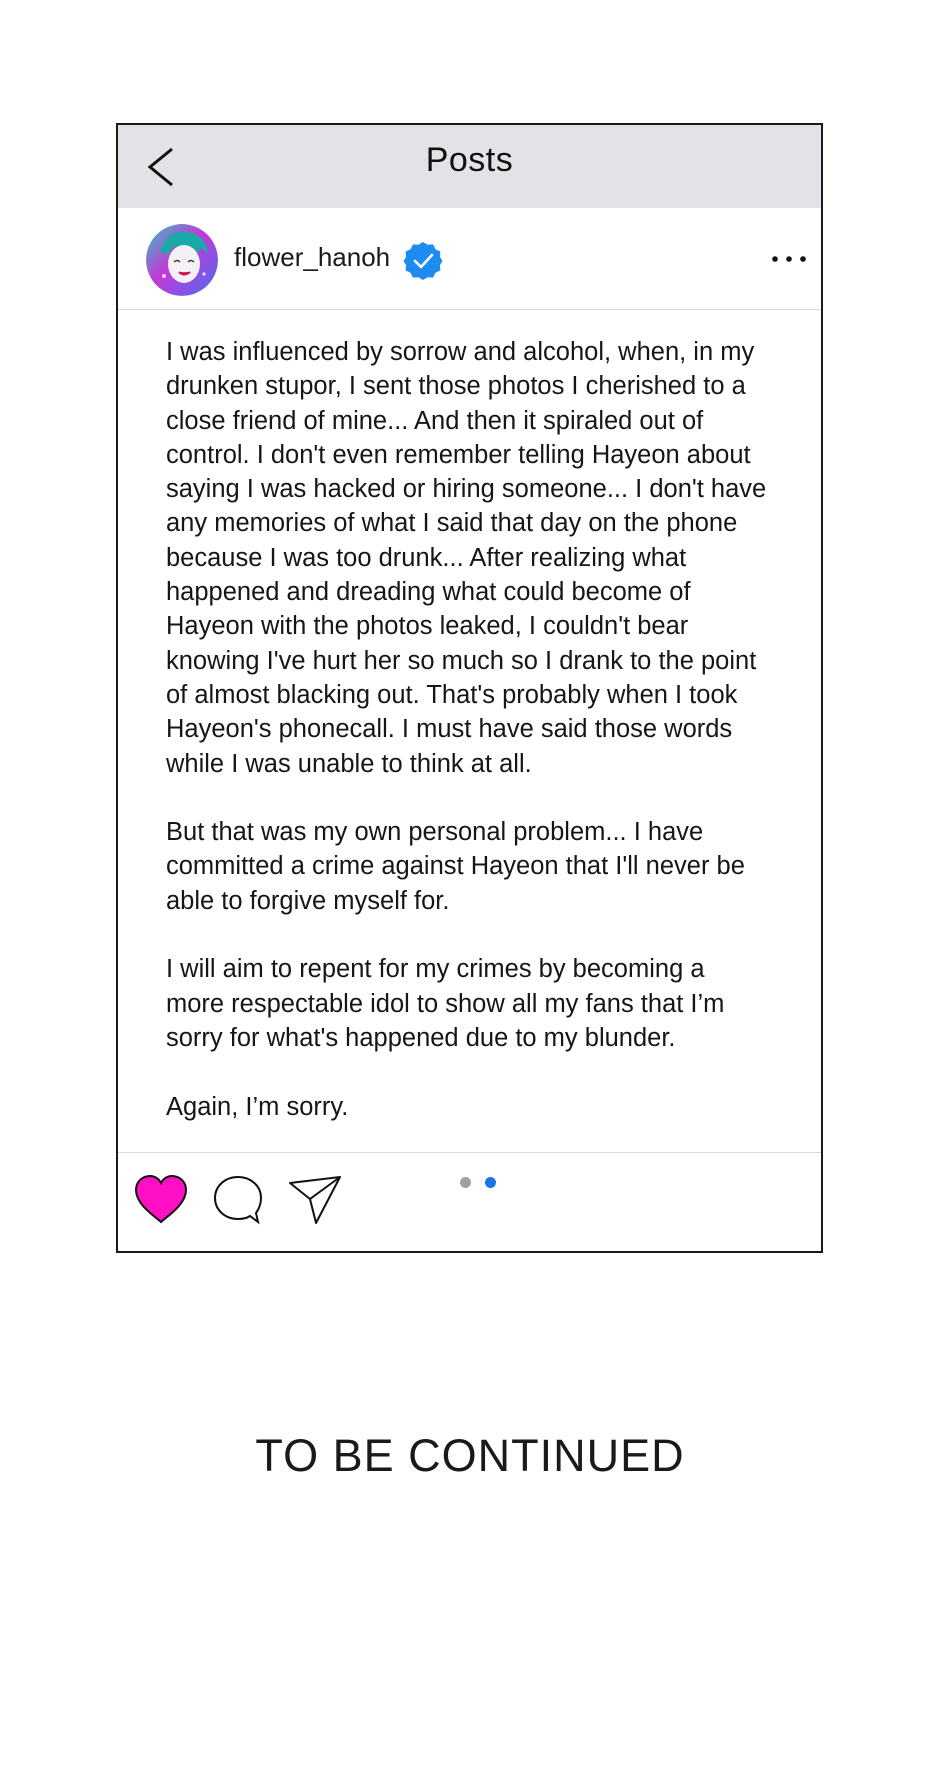 Image resolution: width=940 pixels, height=1779 pixels. I want to click on comment-button, so click(238, 1200).